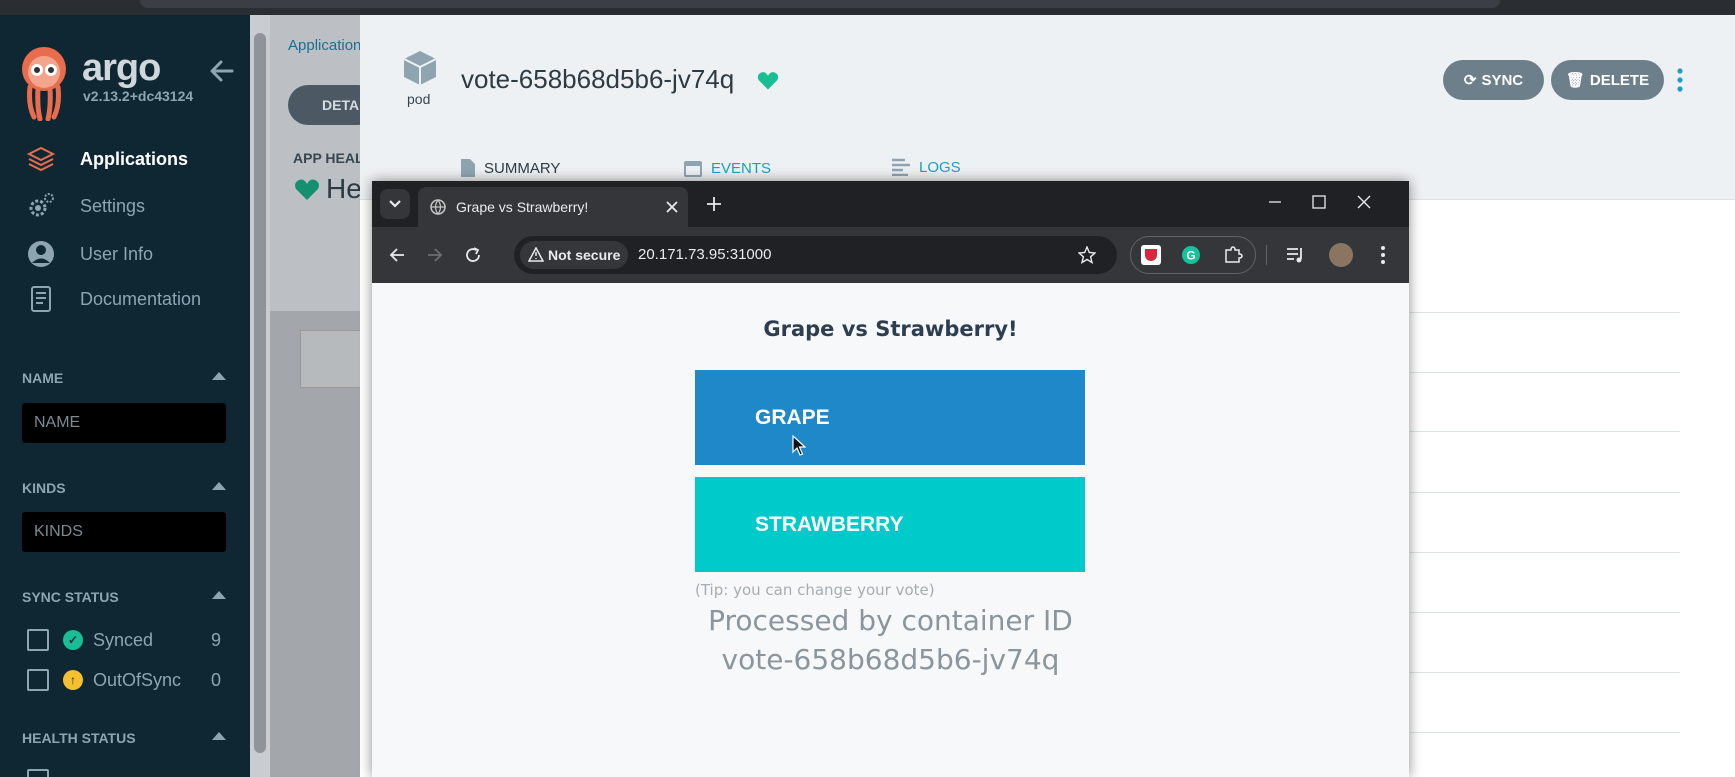 This screenshot has height=777, width=1735. Describe the element at coordinates (397, 255) in the screenshot. I see `back-arrow-icon` at that location.